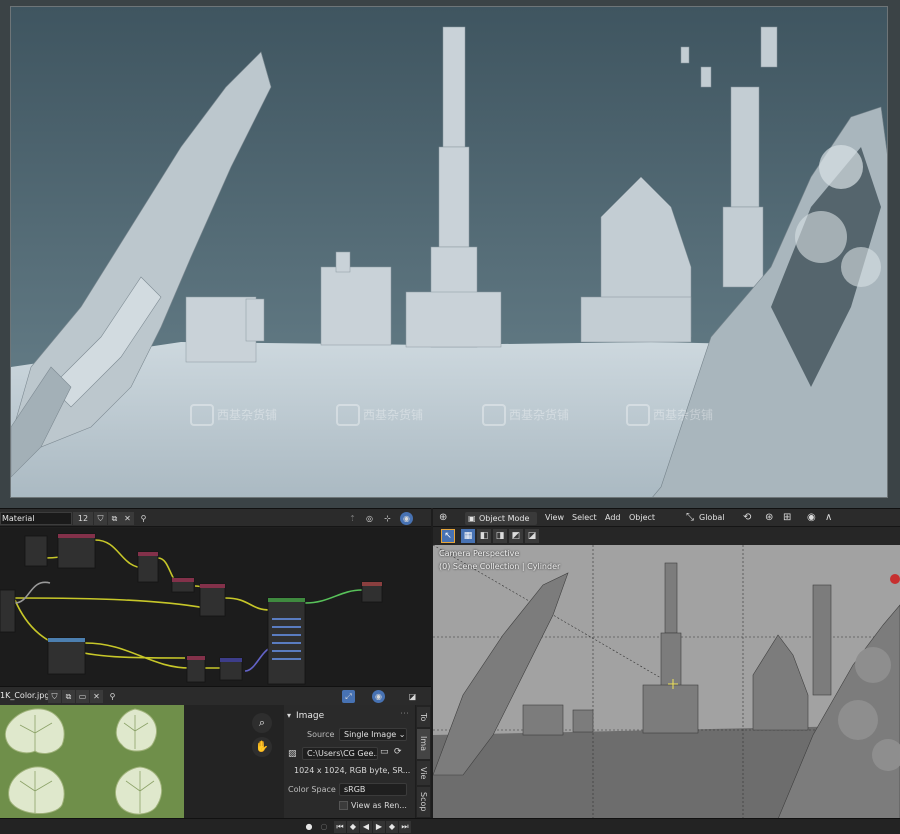 This screenshot has height=834, width=900. What do you see at coordinates (404, 714) in the screenshot?
I see `panel-drag-icon: ⋯` at bounding box center [404, 714].